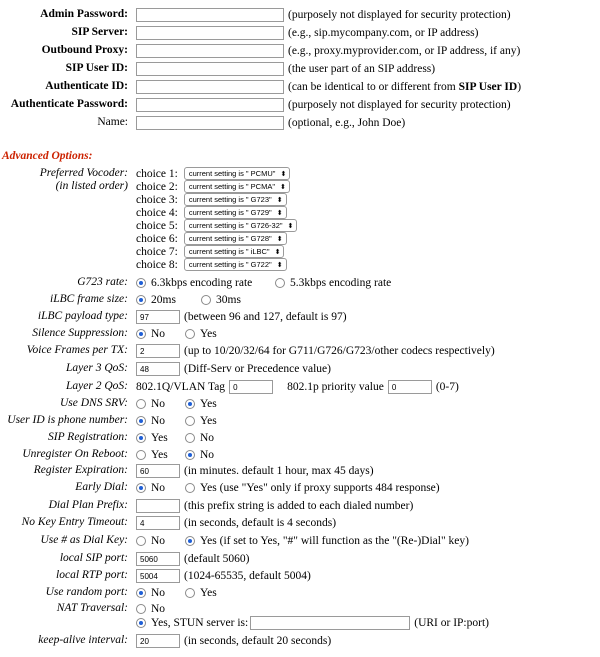 The image size is (600, 657). What do you see at coordinates (84, 50) in the screenshot?
I see `outbound-proxy-label: Outbound Proxy:` at bounding box center [84, 50].